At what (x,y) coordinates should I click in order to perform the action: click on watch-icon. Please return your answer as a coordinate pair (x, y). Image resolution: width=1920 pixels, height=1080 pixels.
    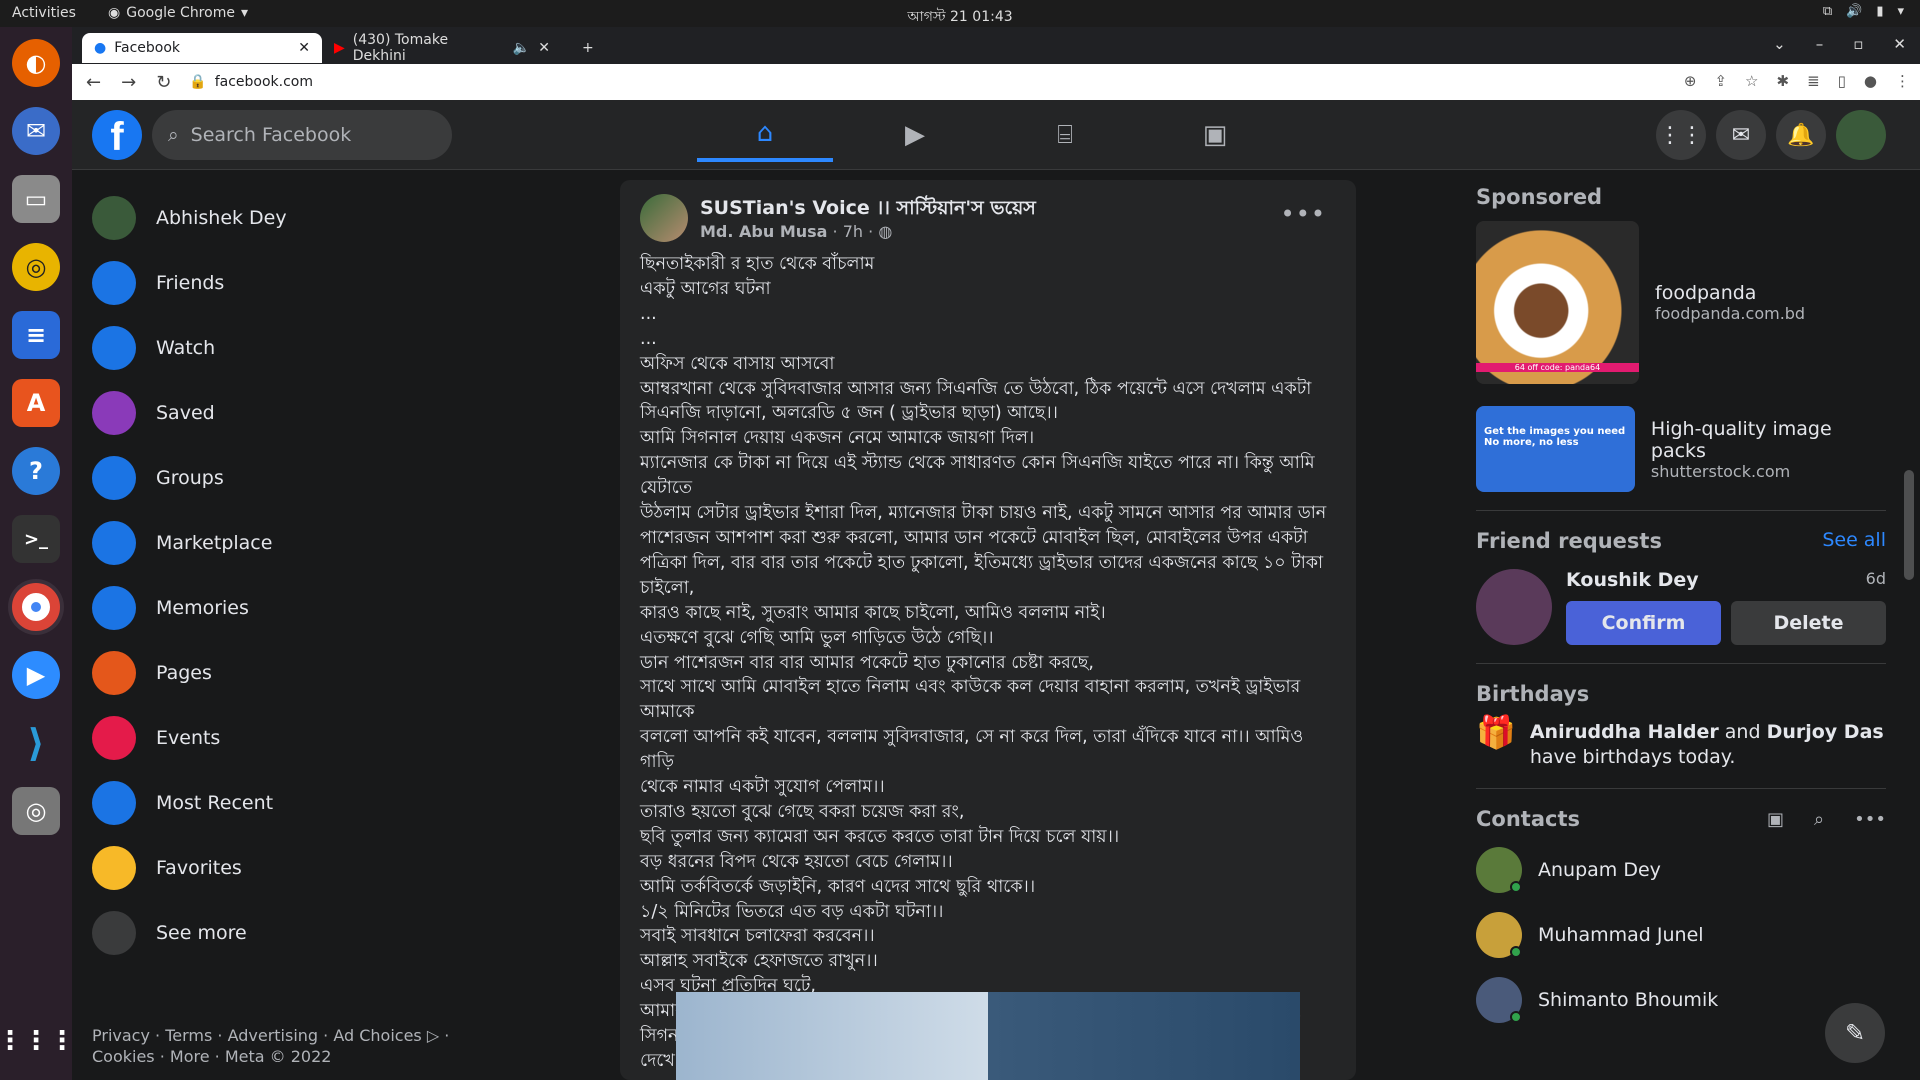
    Looking at the image, I should click on (114, 347).